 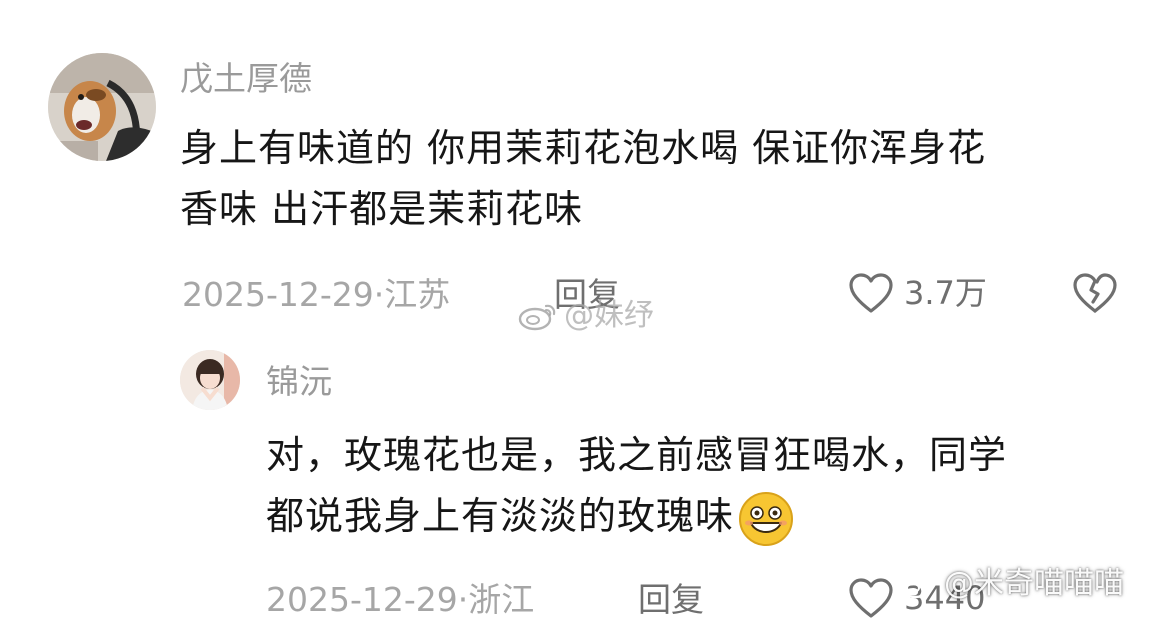 I want to click on comment-text-line: 对，玫瑰花也是，我之前感冒狂喝水，同学, so click(x=637, y=455).